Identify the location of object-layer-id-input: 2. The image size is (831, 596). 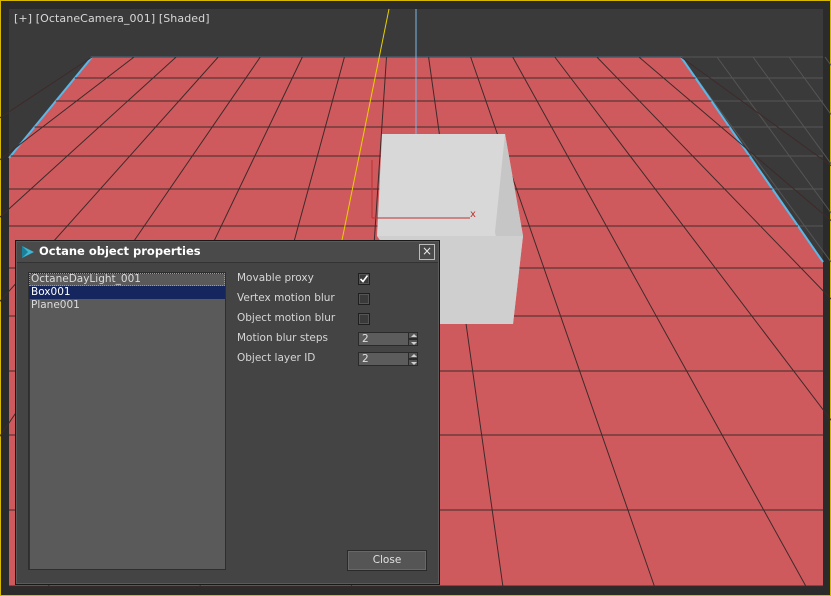
(383, 359).